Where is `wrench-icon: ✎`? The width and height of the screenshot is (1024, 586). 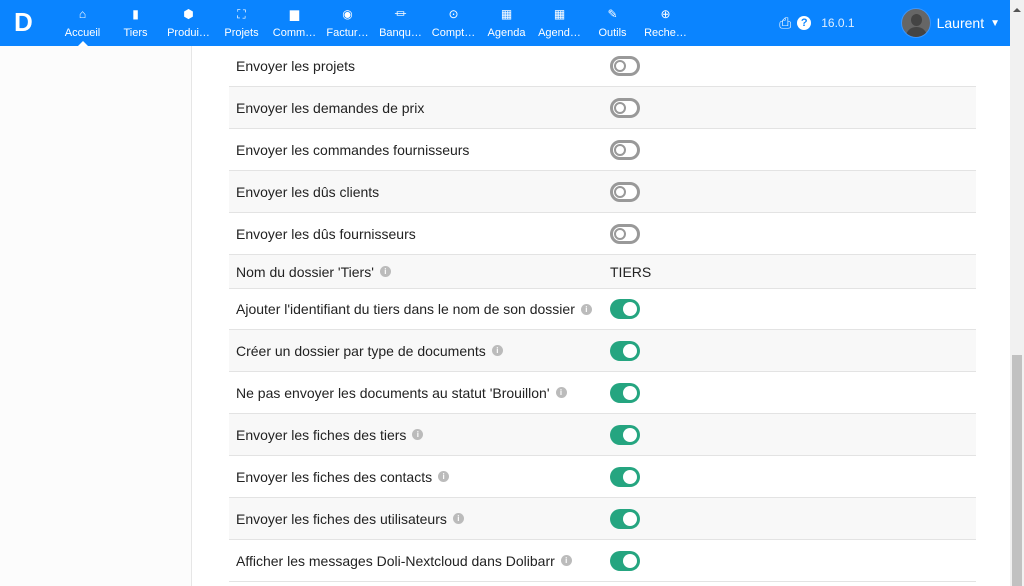 wrench-icon: ✎ is located at coordinates (612, 14).